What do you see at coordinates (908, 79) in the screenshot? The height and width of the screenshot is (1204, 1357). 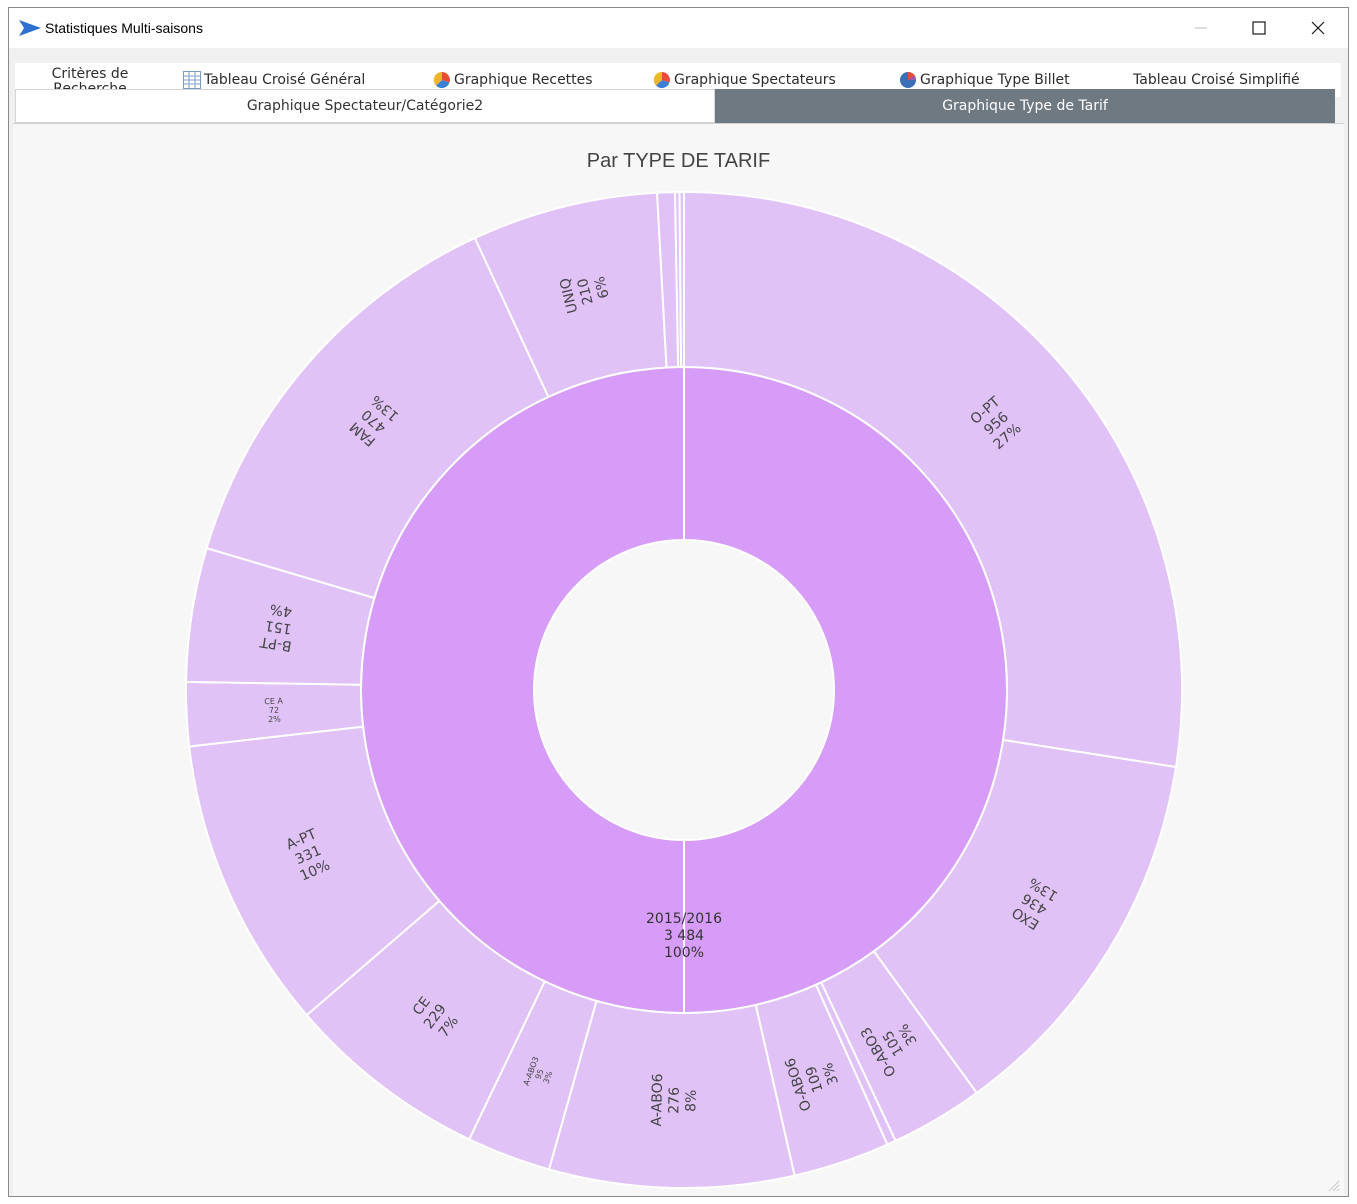 I see `pie-chart-blue-icon` at bounding box center [908, 79].